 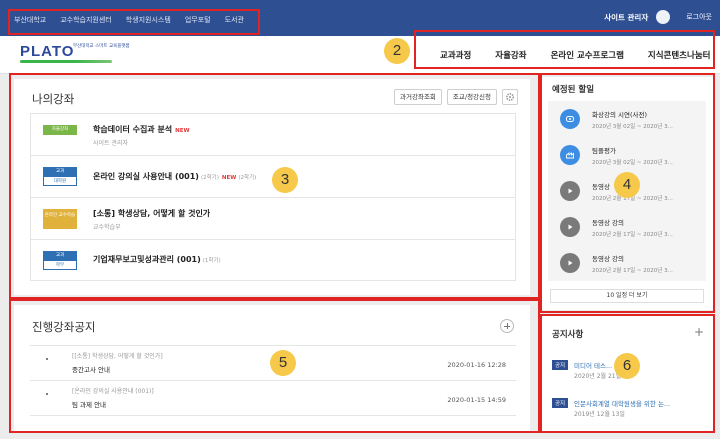 What do you see at coordinates (66, 61) in the screenshot?
I see `logo-underline` at bounding box center [66, 61].